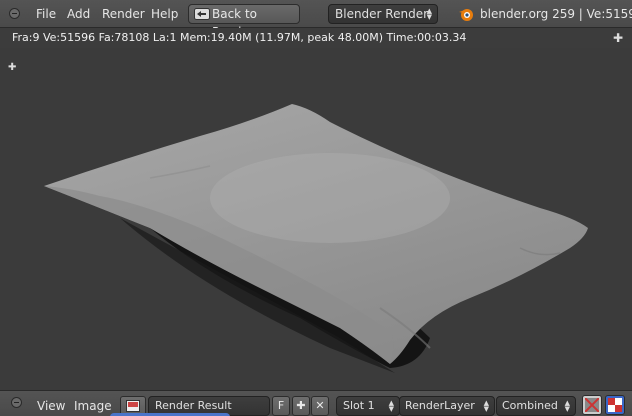 The image size is (632, 416). I want to click on menu-view: View, so click(51, 406).